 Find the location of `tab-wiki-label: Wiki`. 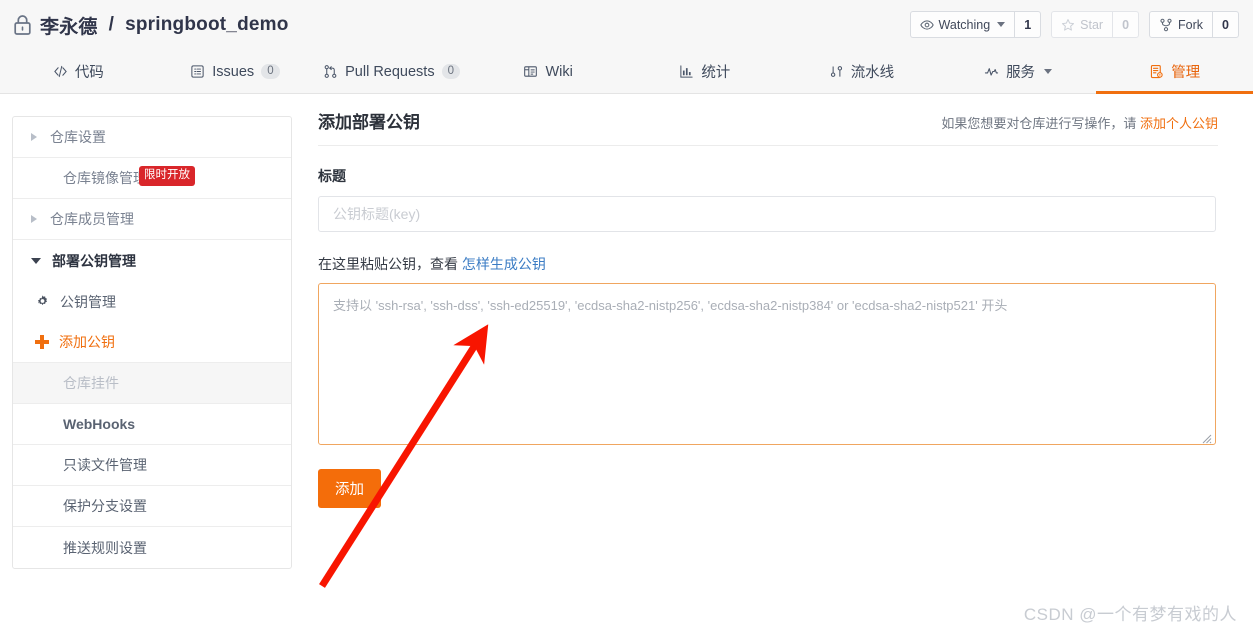

tab-wiki-label: Wiki is located at coordinates (559, 71).